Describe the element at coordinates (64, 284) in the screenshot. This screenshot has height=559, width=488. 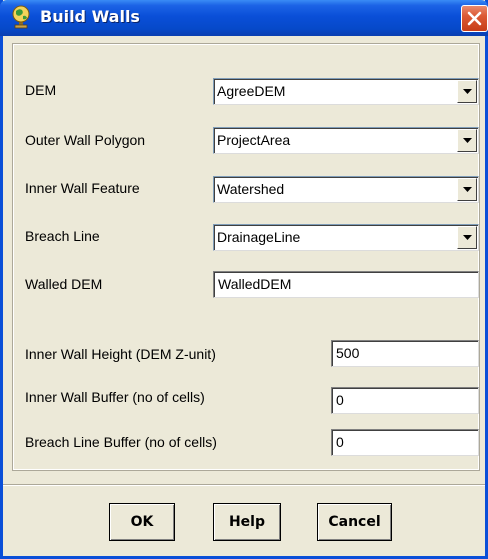
I see `walled-dem-label: Walled DEM` at that location.